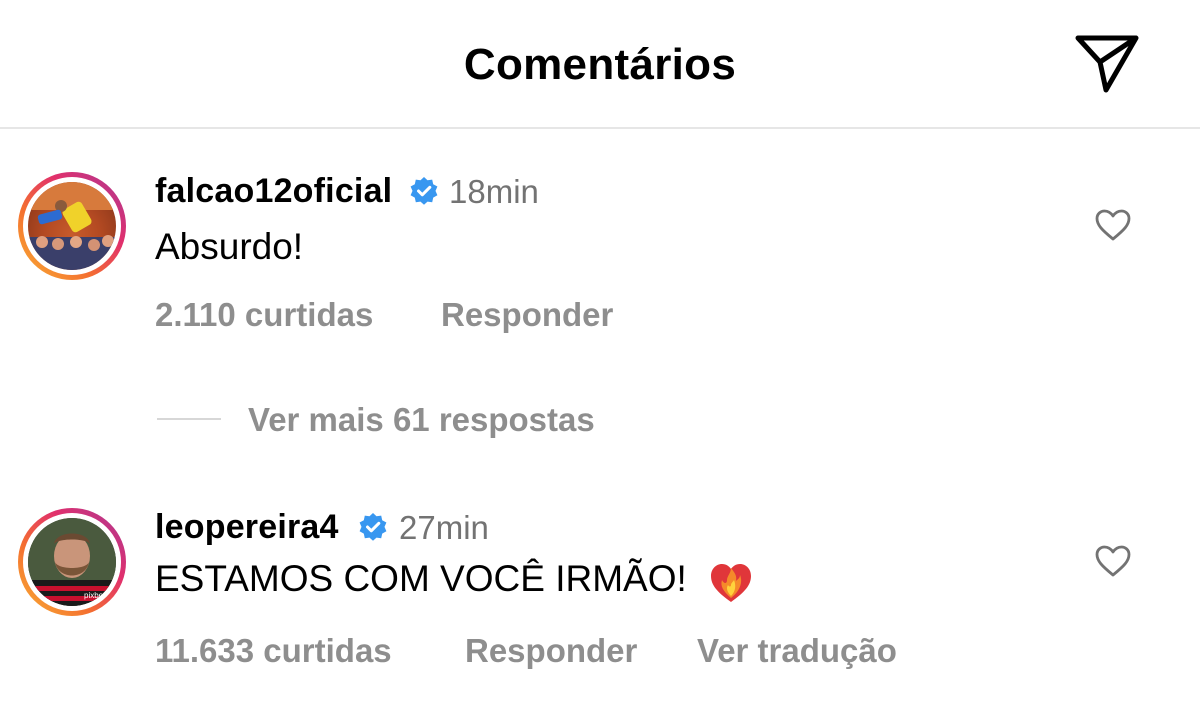  I want to click on avatar: pixbet, so click(72, 562).